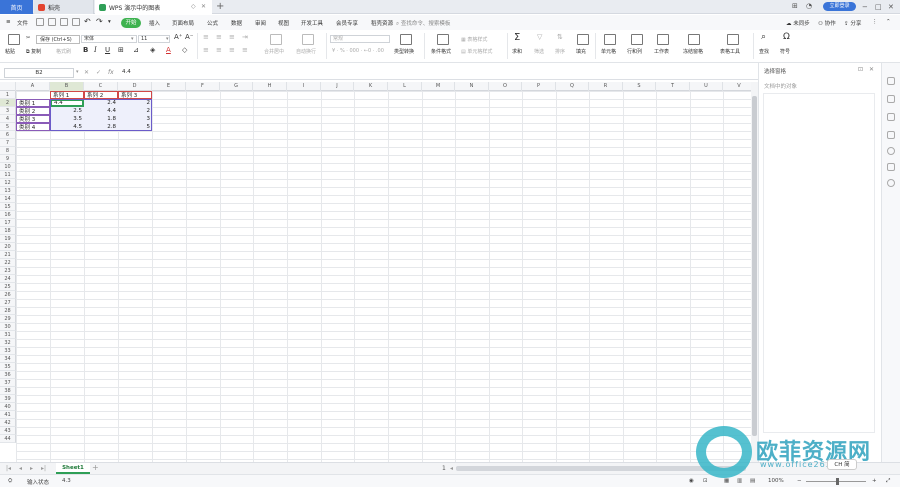 Image resolution: width=900 pixels, height=487 pixels. I want to click on grow-font-icon: A⁺, so click(178, 37).